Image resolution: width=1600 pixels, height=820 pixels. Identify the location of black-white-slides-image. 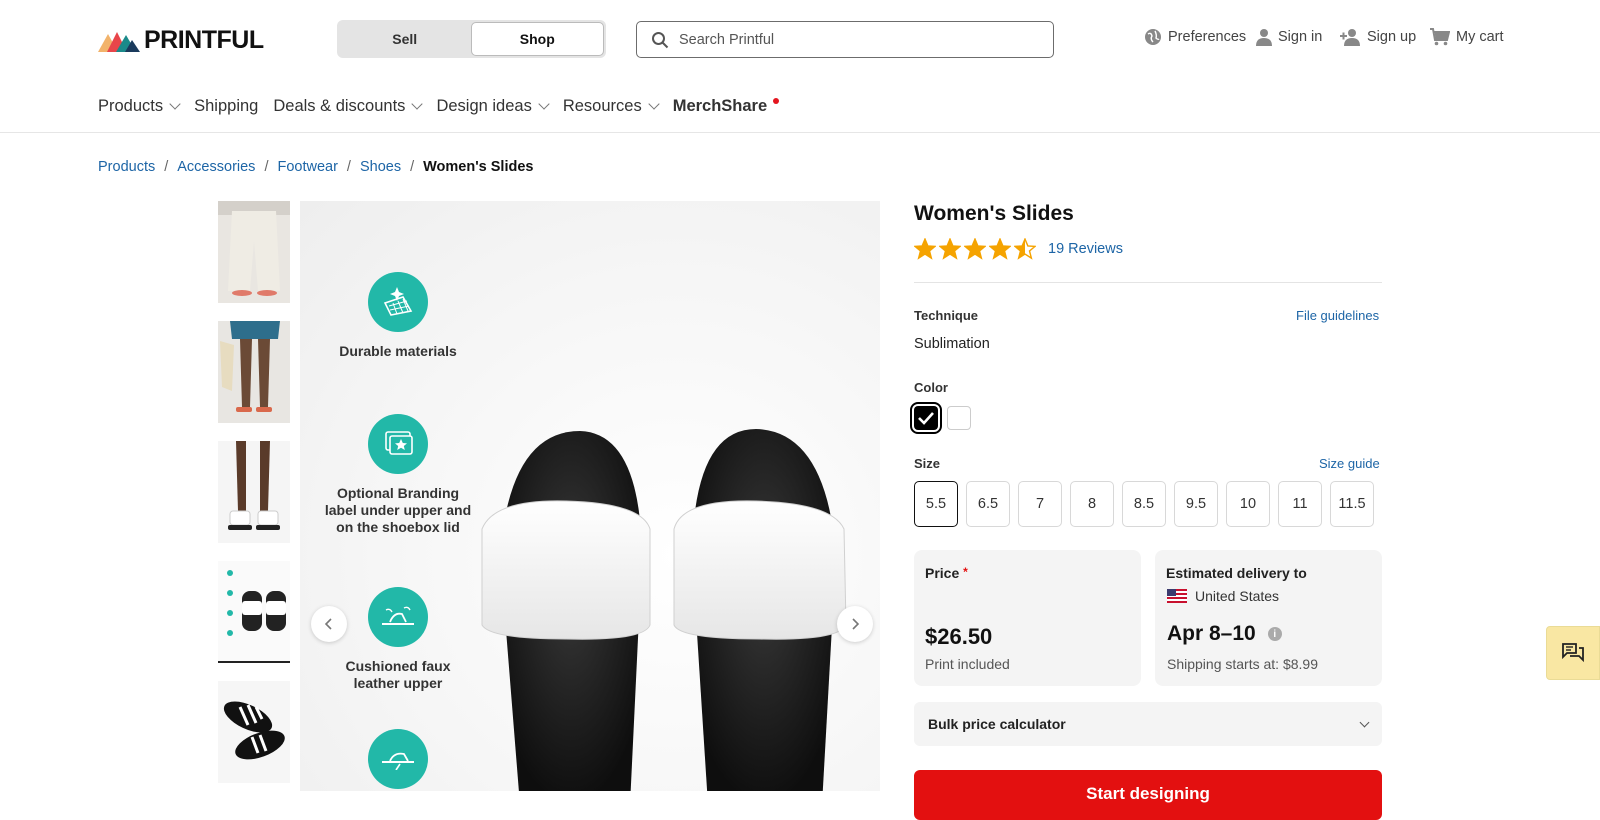
(664, 610).